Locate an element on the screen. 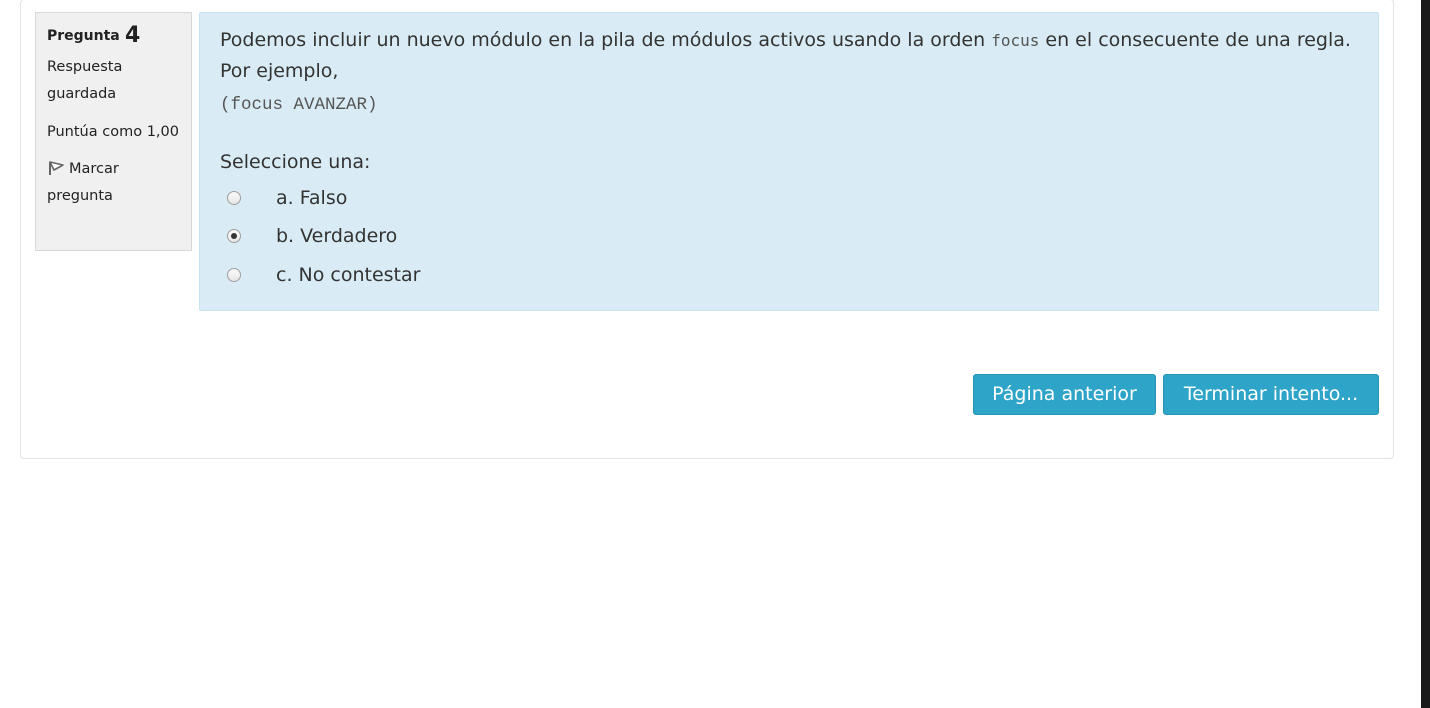 The height and width of the screenshot is (708, 1430). answer-prompt: Seleccione una: is located at coordinates (295, 162).